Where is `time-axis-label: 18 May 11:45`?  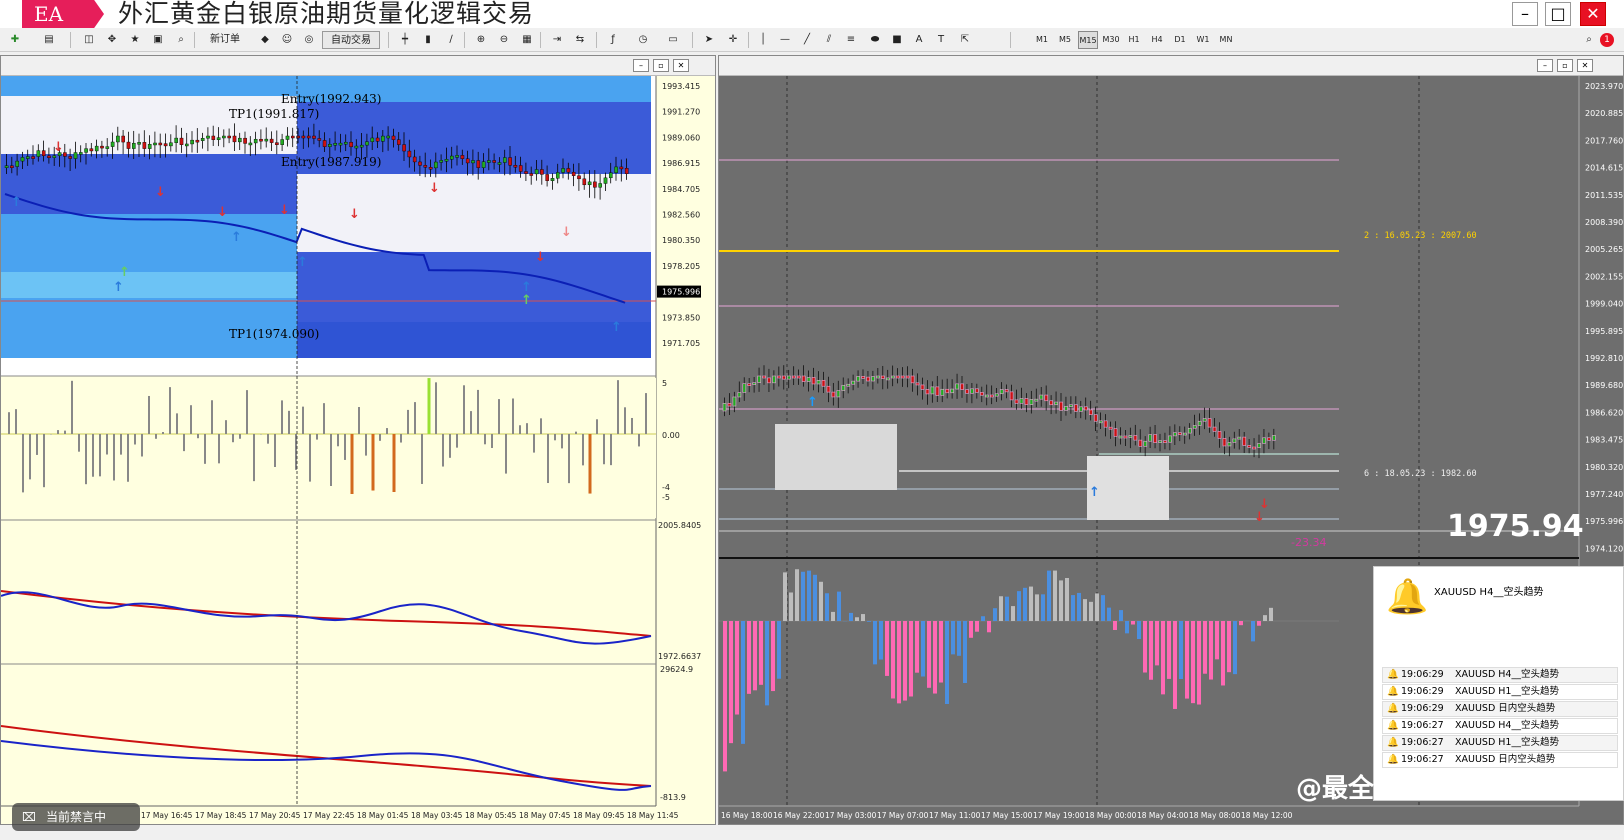 time-axis-label: 18 May 11:45 is located at coordinates (653, 815).